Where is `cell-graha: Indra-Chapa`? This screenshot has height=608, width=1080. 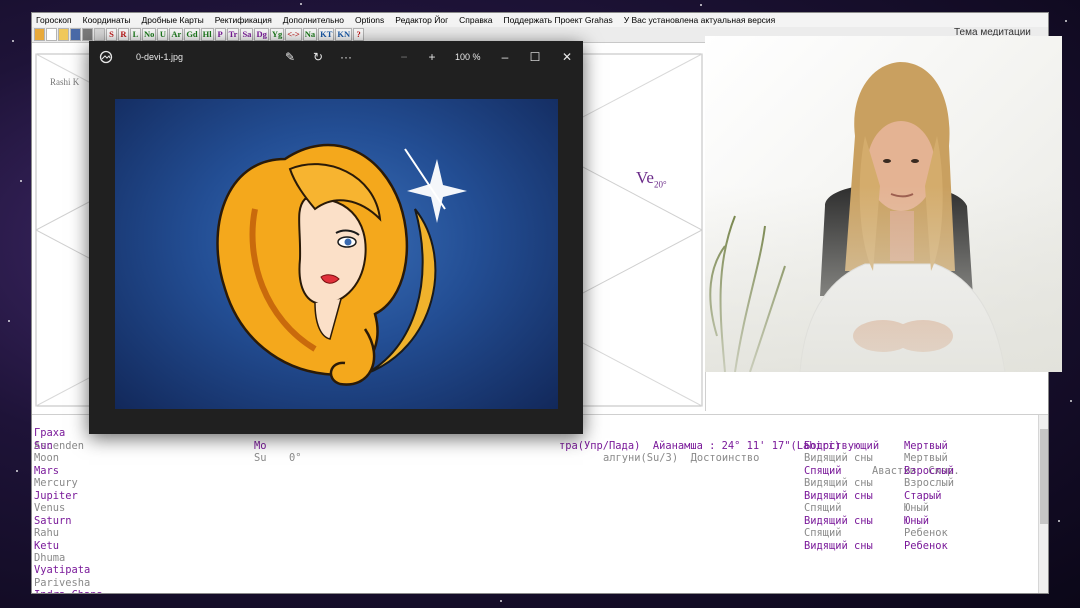
cell-graha: Indra-Chapa is located at coordinates (68, 591).